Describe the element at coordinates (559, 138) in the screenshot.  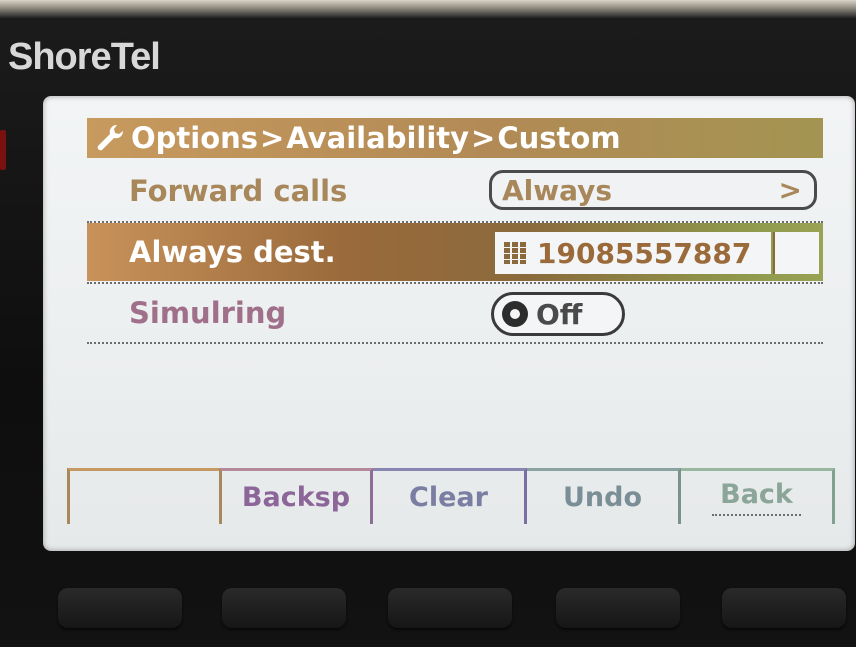
I see `breadcrumb-item-custom: Custom` at that location.